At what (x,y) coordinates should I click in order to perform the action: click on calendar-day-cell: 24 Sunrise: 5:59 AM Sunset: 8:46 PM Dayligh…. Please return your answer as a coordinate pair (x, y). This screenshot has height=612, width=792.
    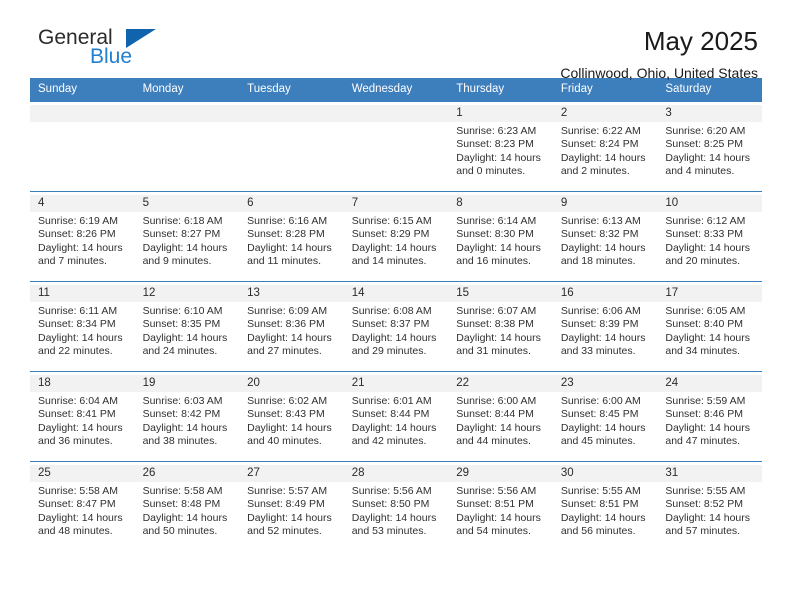
    Looking at the image, I should click on (709, 416).